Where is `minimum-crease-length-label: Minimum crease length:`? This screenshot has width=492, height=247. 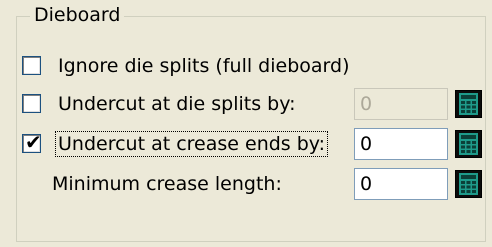 minimum-crease-length-label: Minimum crease length: is located at coordinates (167, 184).